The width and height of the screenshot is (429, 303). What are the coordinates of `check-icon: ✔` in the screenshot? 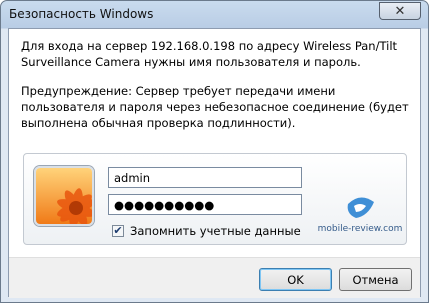 It's located at (118, 230).